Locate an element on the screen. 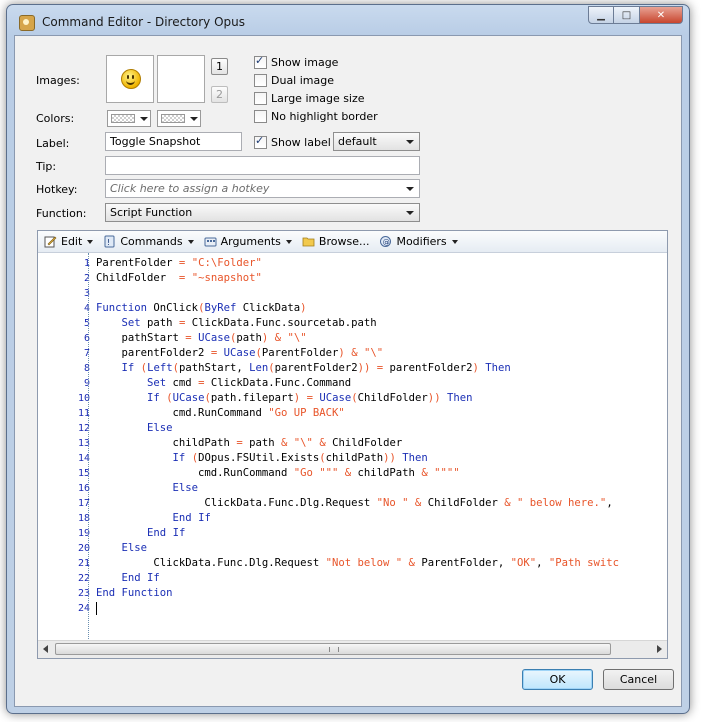 Image resolution: width=703 pixels, height=722 pixels. tip-input is located at coordinates (262, 165).